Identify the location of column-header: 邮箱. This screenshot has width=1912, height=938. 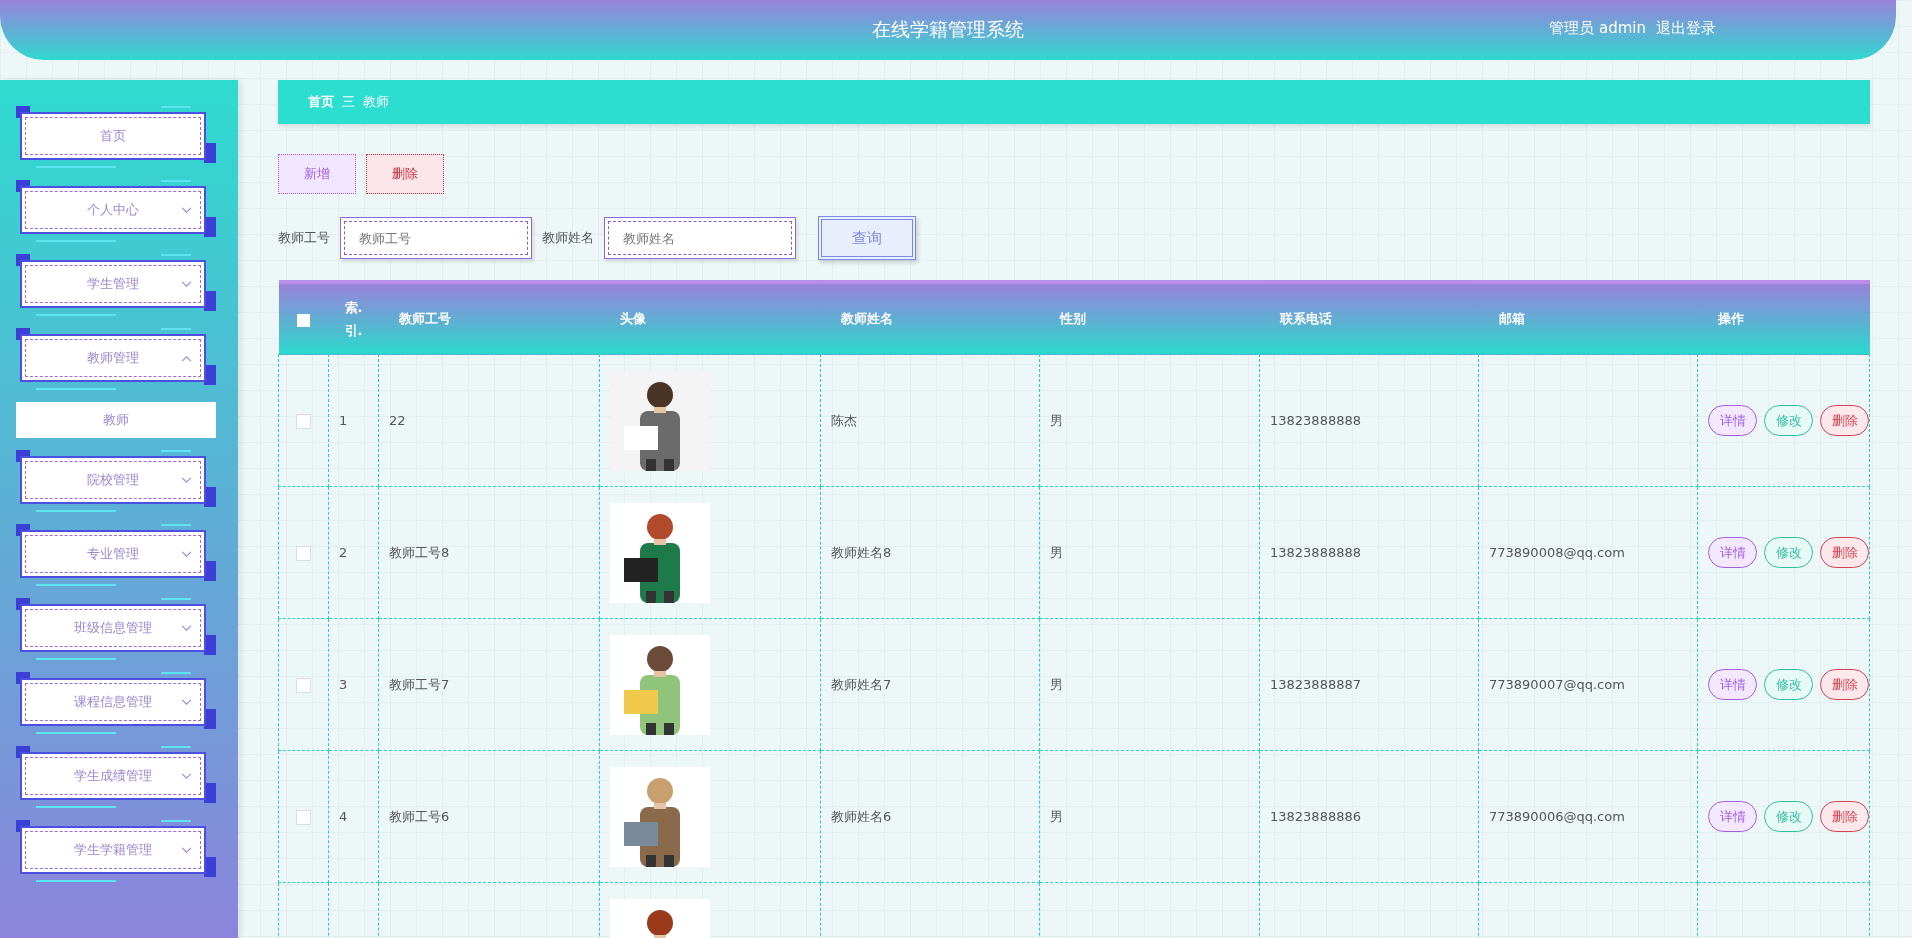
(1588, 318).